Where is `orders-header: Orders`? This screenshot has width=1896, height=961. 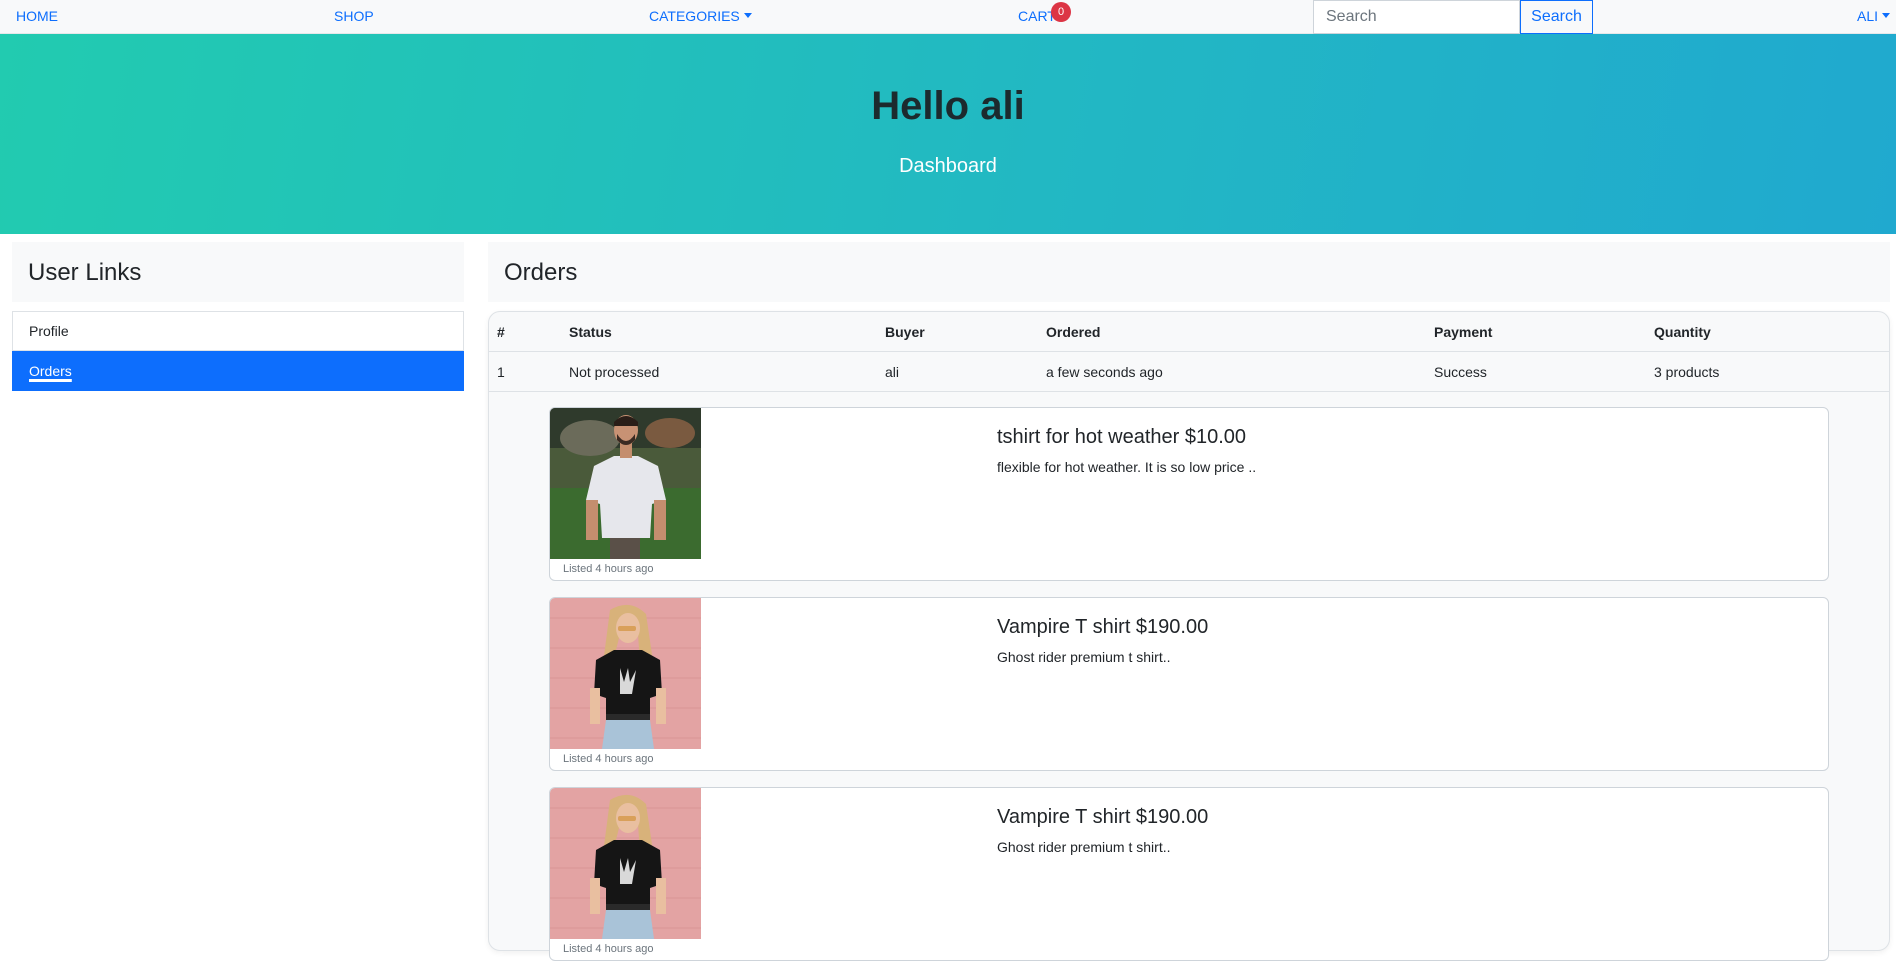
orders-header: Orders is located at coordinates (1189, 272).